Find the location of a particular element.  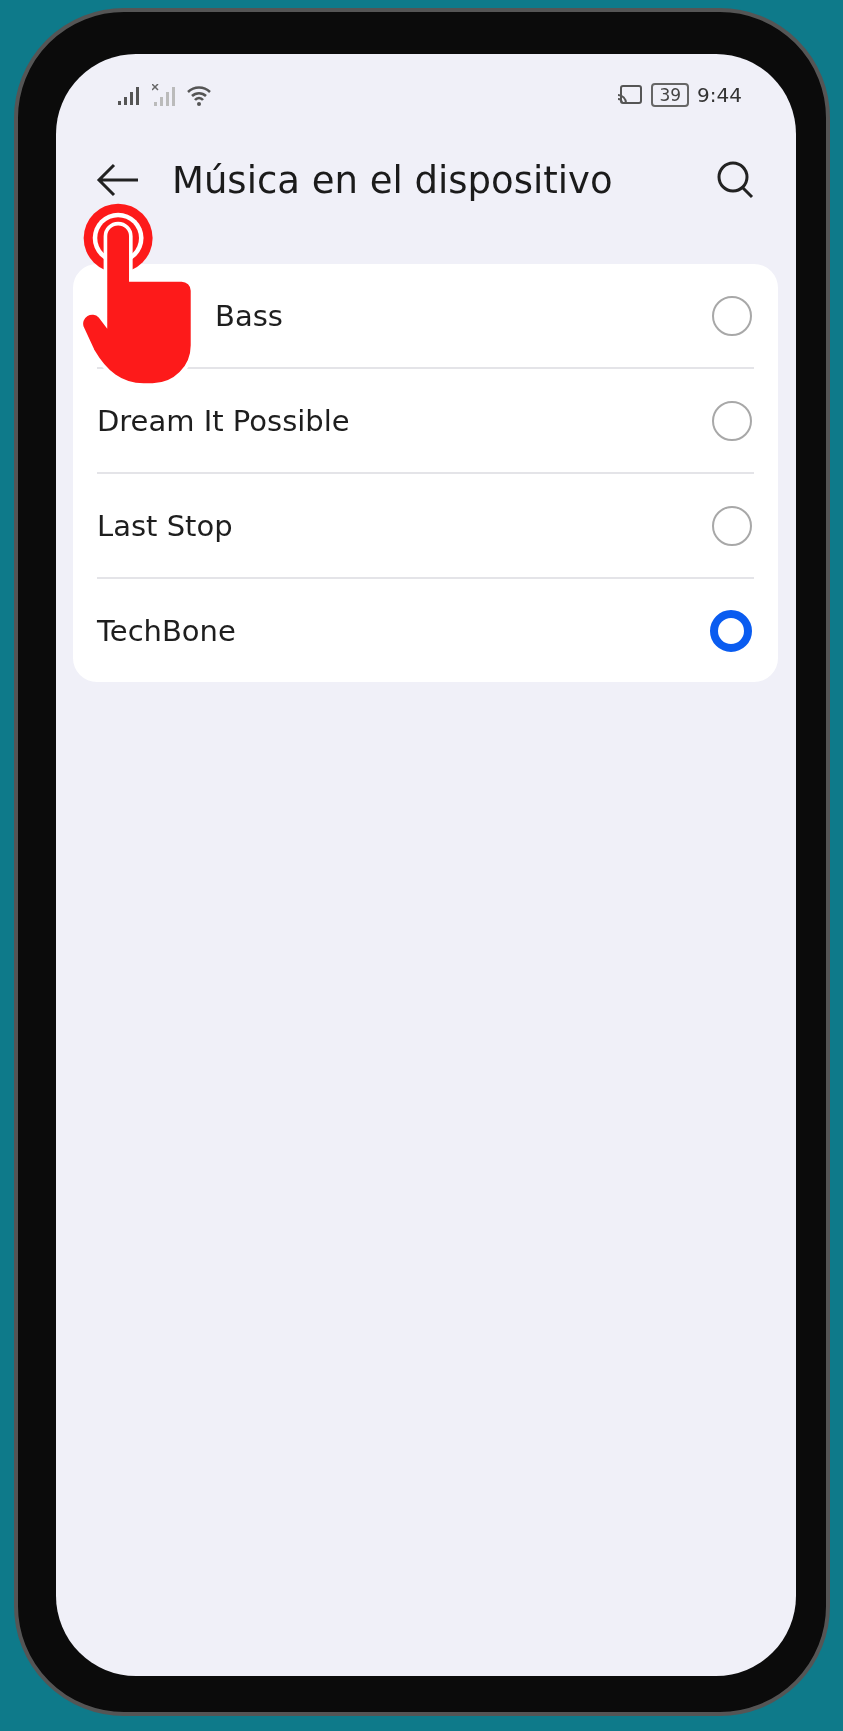

no-signal-icon is located at coordinates (165, 95).